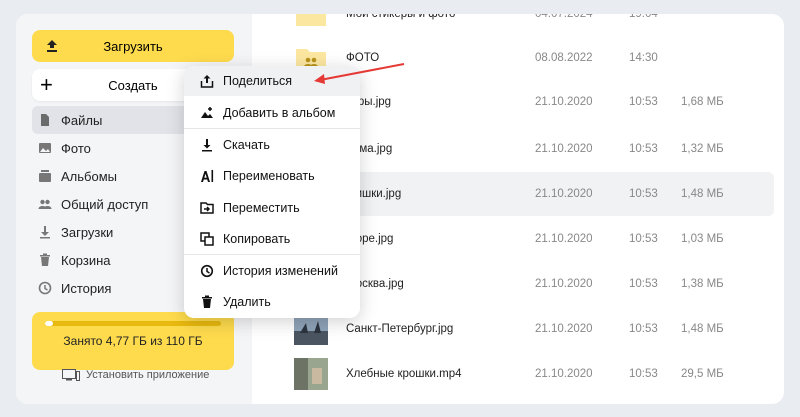 This screenshot has height=417, width=800. Describe the element at coordinates (258, 81) in the screenshot. I see `menu-item-label: Поделиться` at that location.